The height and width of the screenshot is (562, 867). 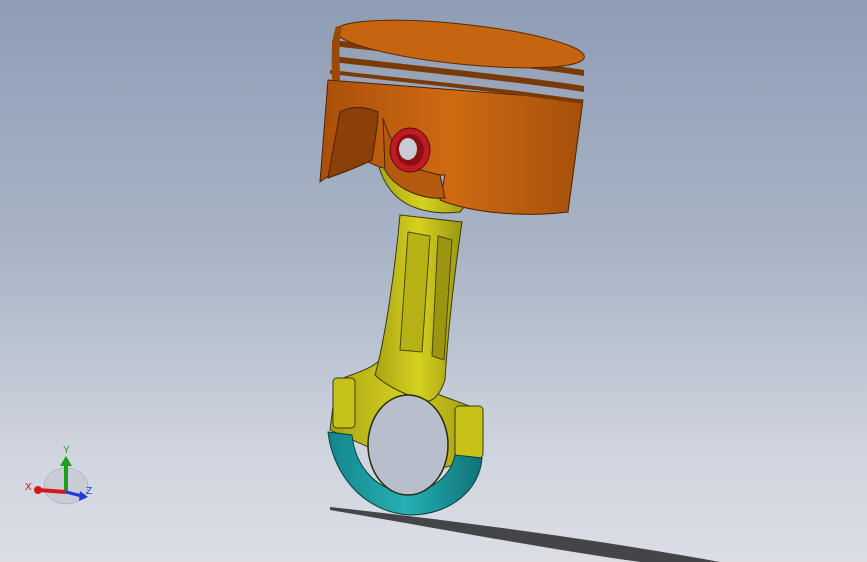 What do you see at coordinates (410, 150) in the screenshot?
I see `piston-pin` at bounding box center [410, 150].